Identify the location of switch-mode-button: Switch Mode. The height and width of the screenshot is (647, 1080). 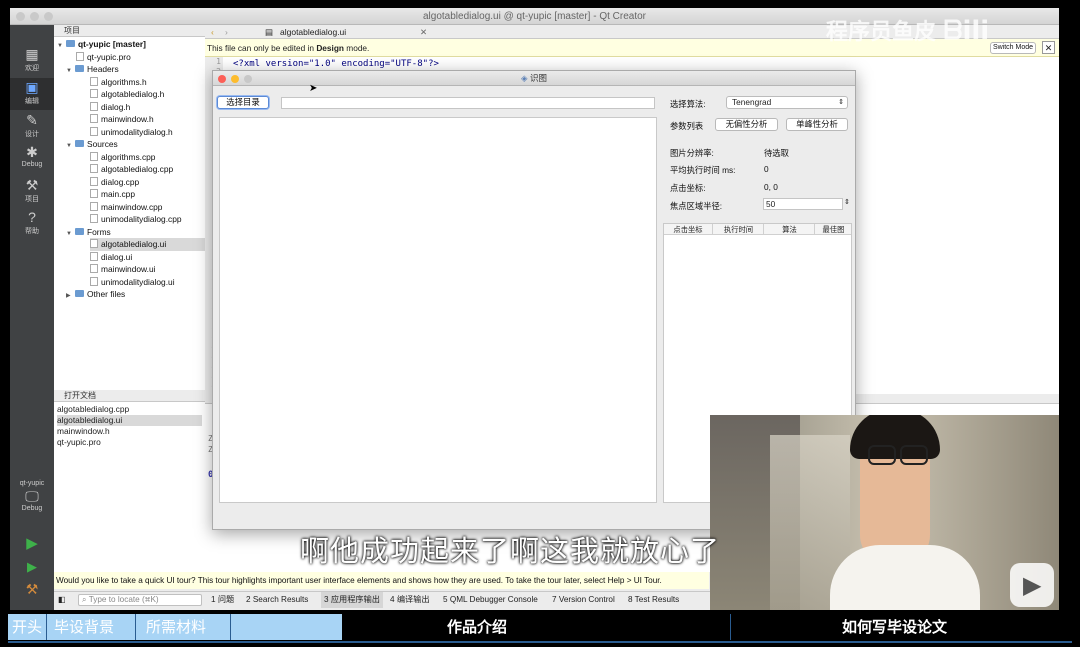
(1013, 48).